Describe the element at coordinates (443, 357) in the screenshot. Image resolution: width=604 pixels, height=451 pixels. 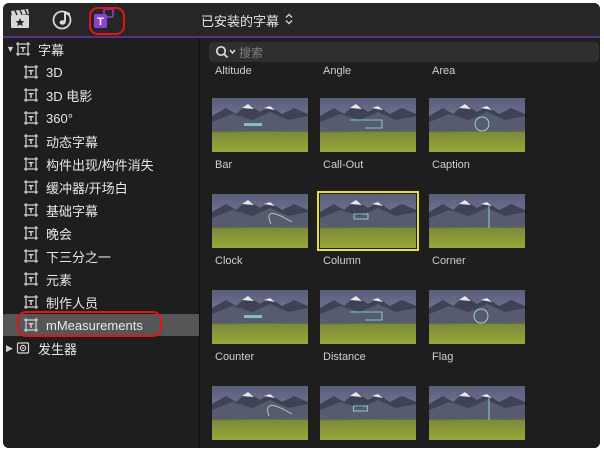
I see `title-item-label: Flag` at that location.